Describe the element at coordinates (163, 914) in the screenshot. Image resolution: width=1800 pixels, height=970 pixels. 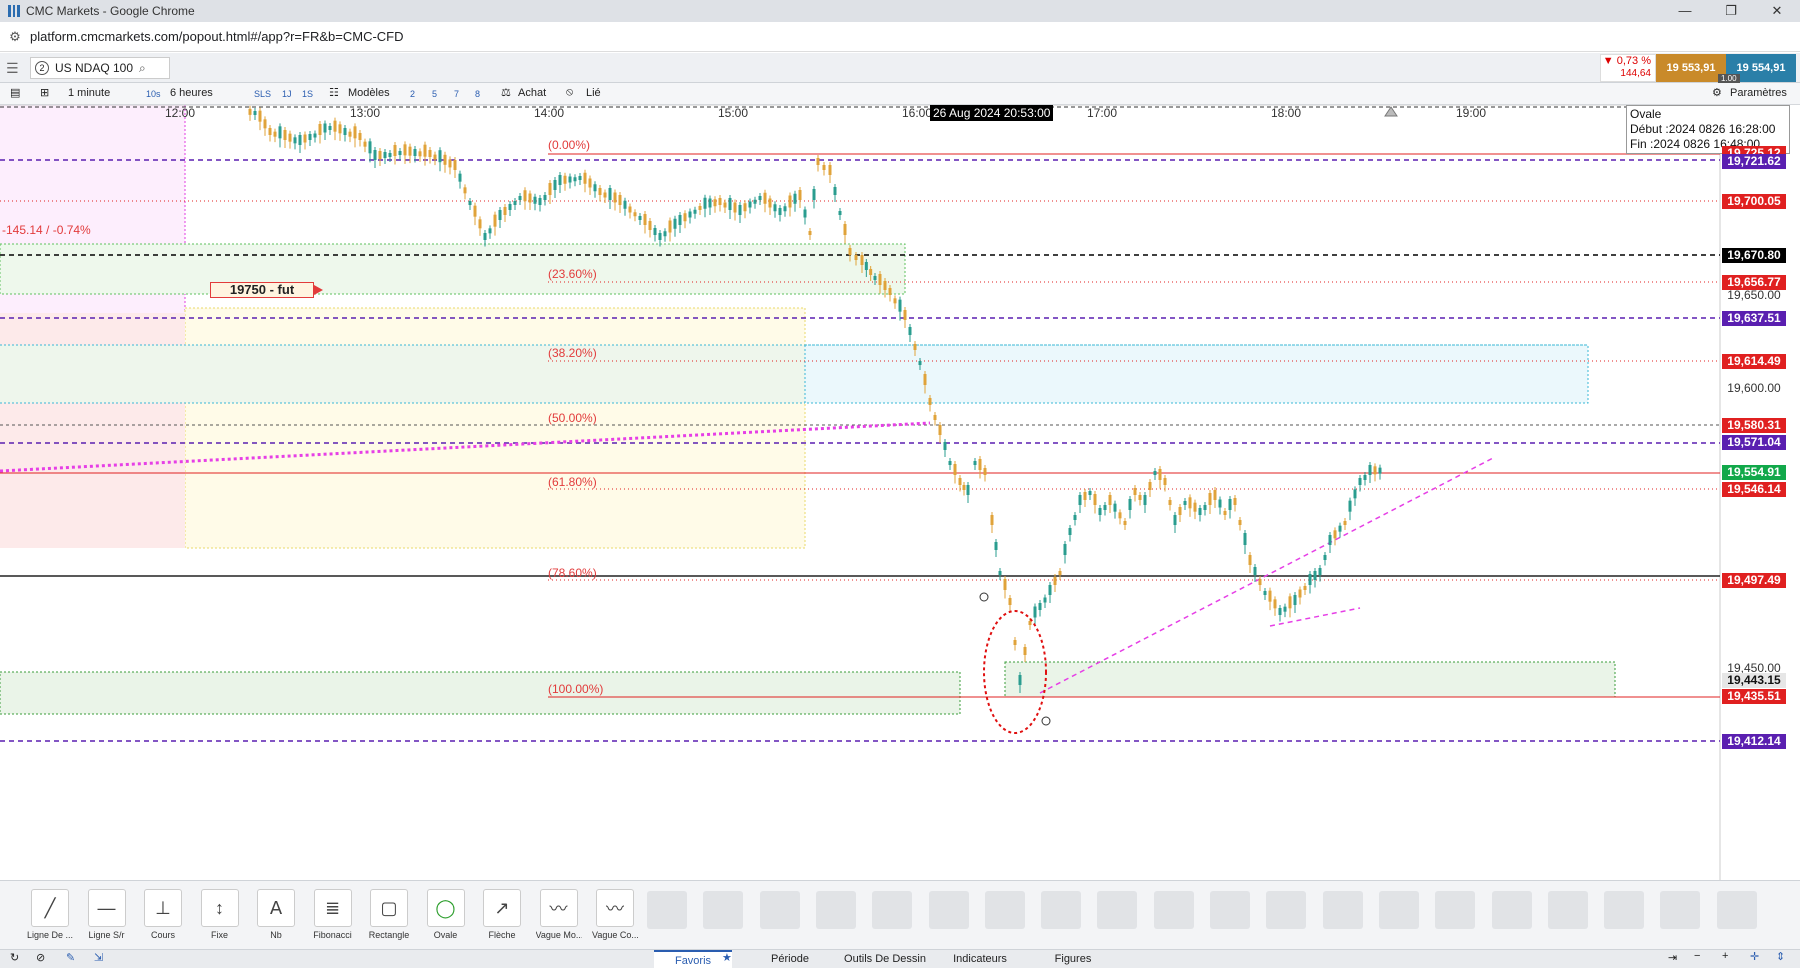
I see `draw-tool-price-line: ⊥ Cours` at that location.